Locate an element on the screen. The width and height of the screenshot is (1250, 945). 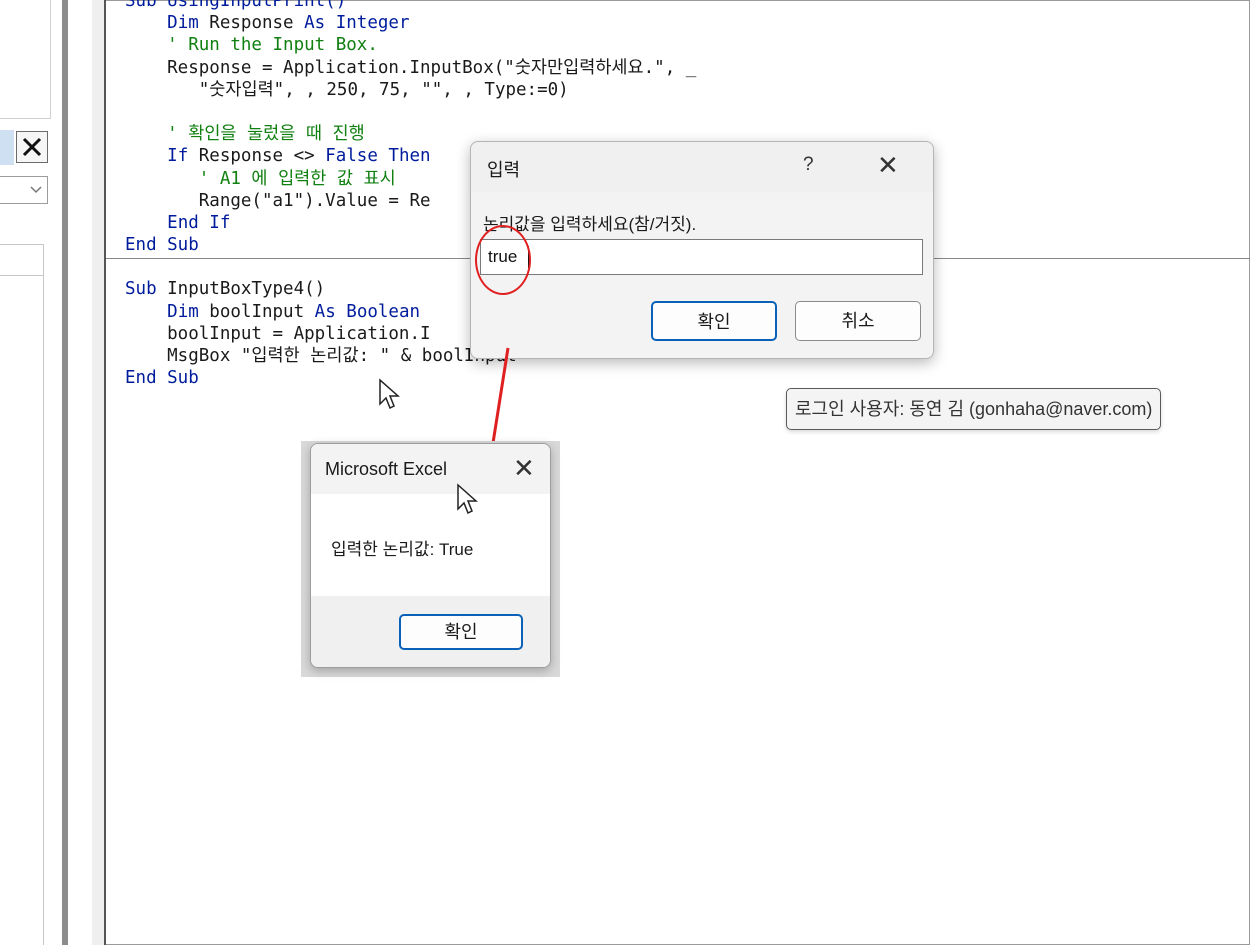
input-dialog-titlebar: 입력 ? ✕ is located at coordinates (702, 167).